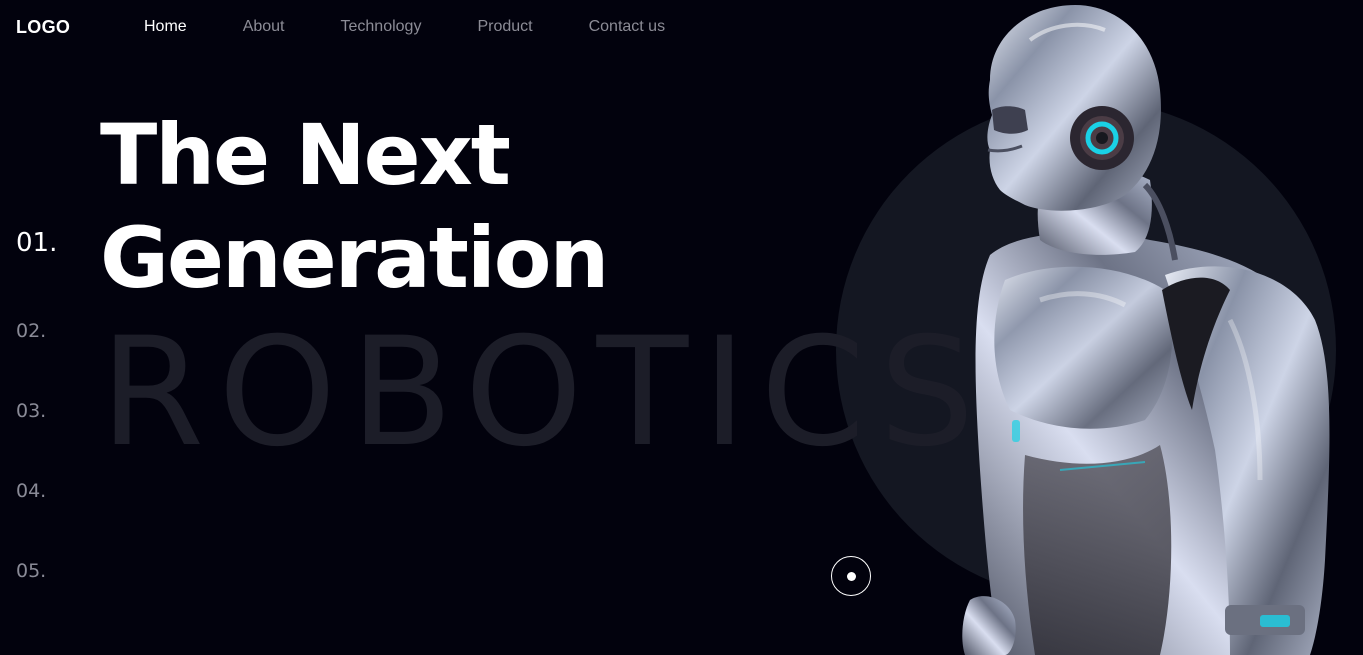  I want to click on nav-home: Home, so click(165, 27).